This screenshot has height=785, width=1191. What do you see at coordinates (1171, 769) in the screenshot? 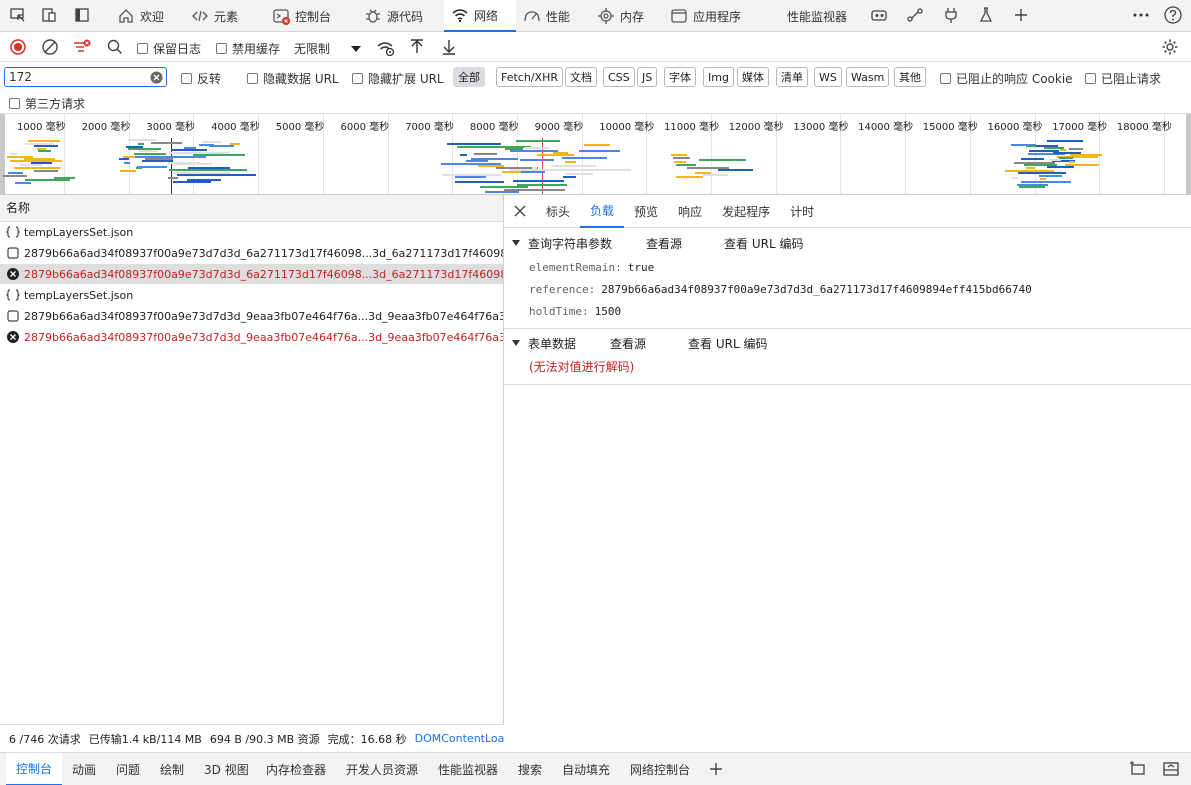
I see `toggle-drawer-icon` at bounding box center [1171, 769].